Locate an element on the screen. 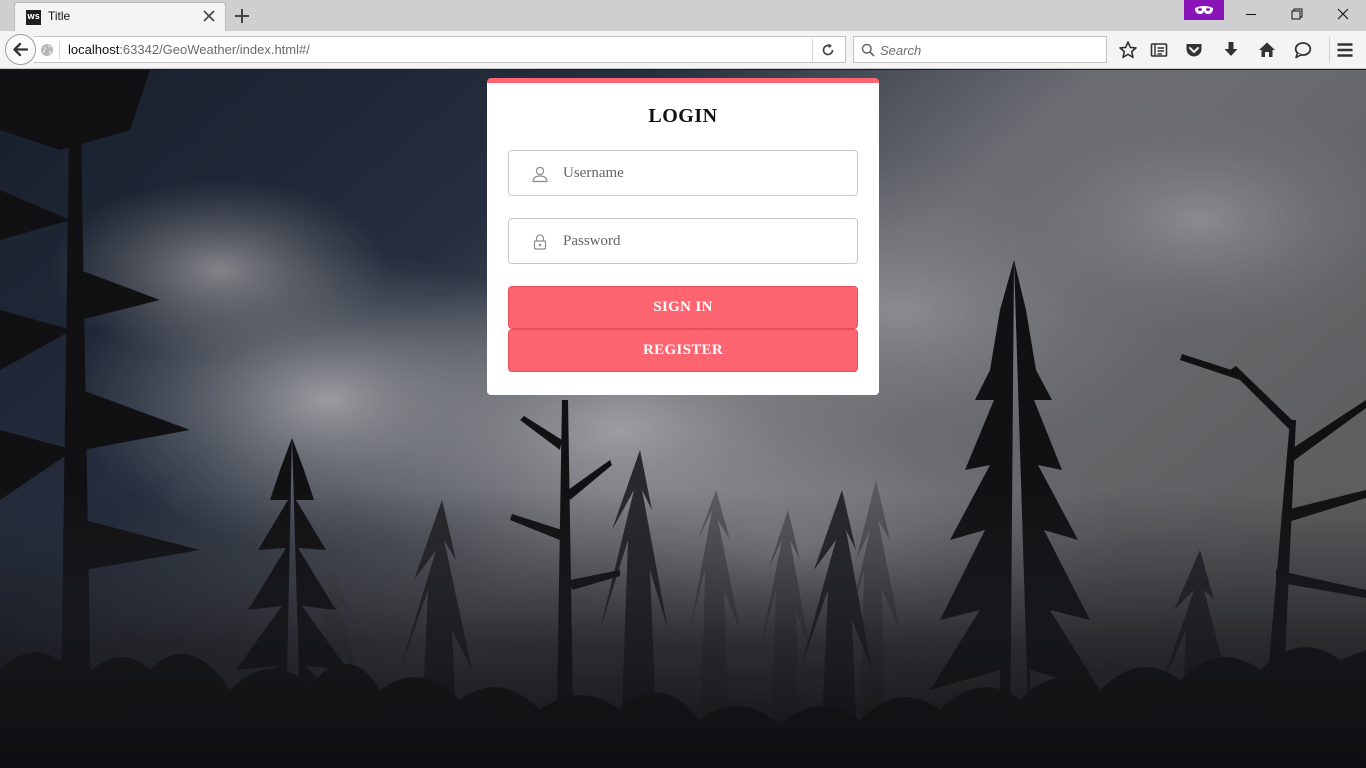 This screenshot has width=1366, height=768. bookmark-star-icon is located at coordinates (1128, 50).